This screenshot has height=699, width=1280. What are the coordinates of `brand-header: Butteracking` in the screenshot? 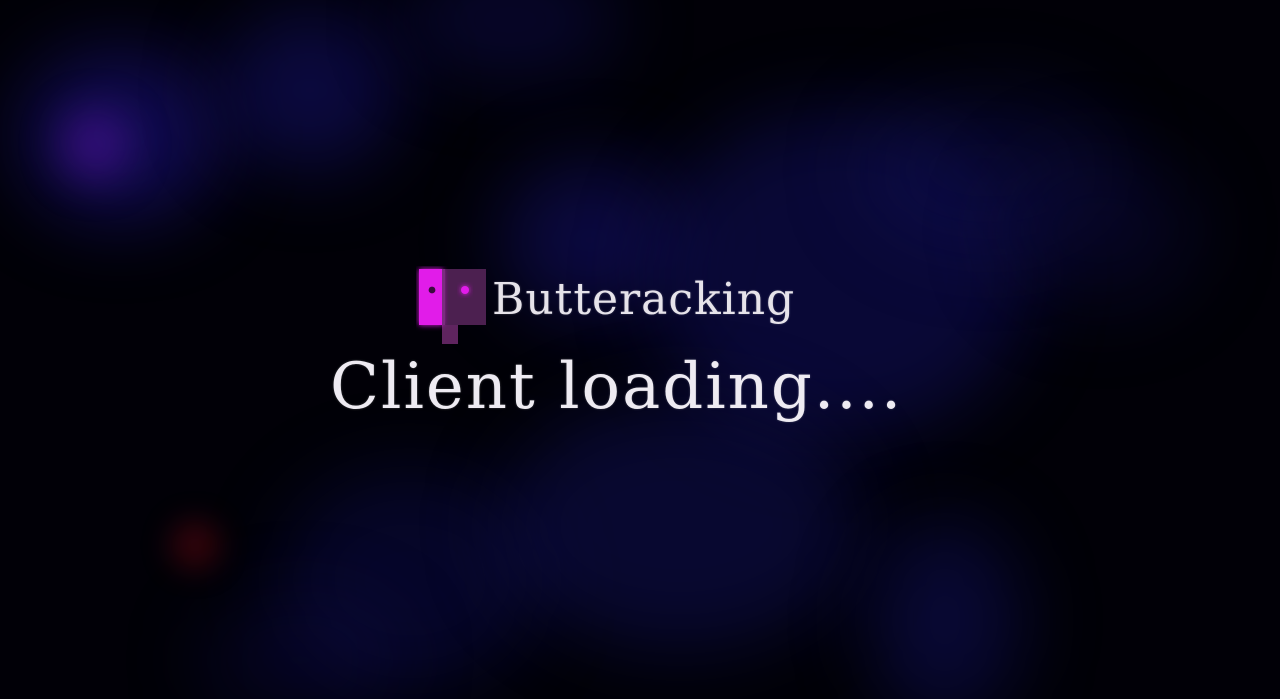 It's located at (605, 306).